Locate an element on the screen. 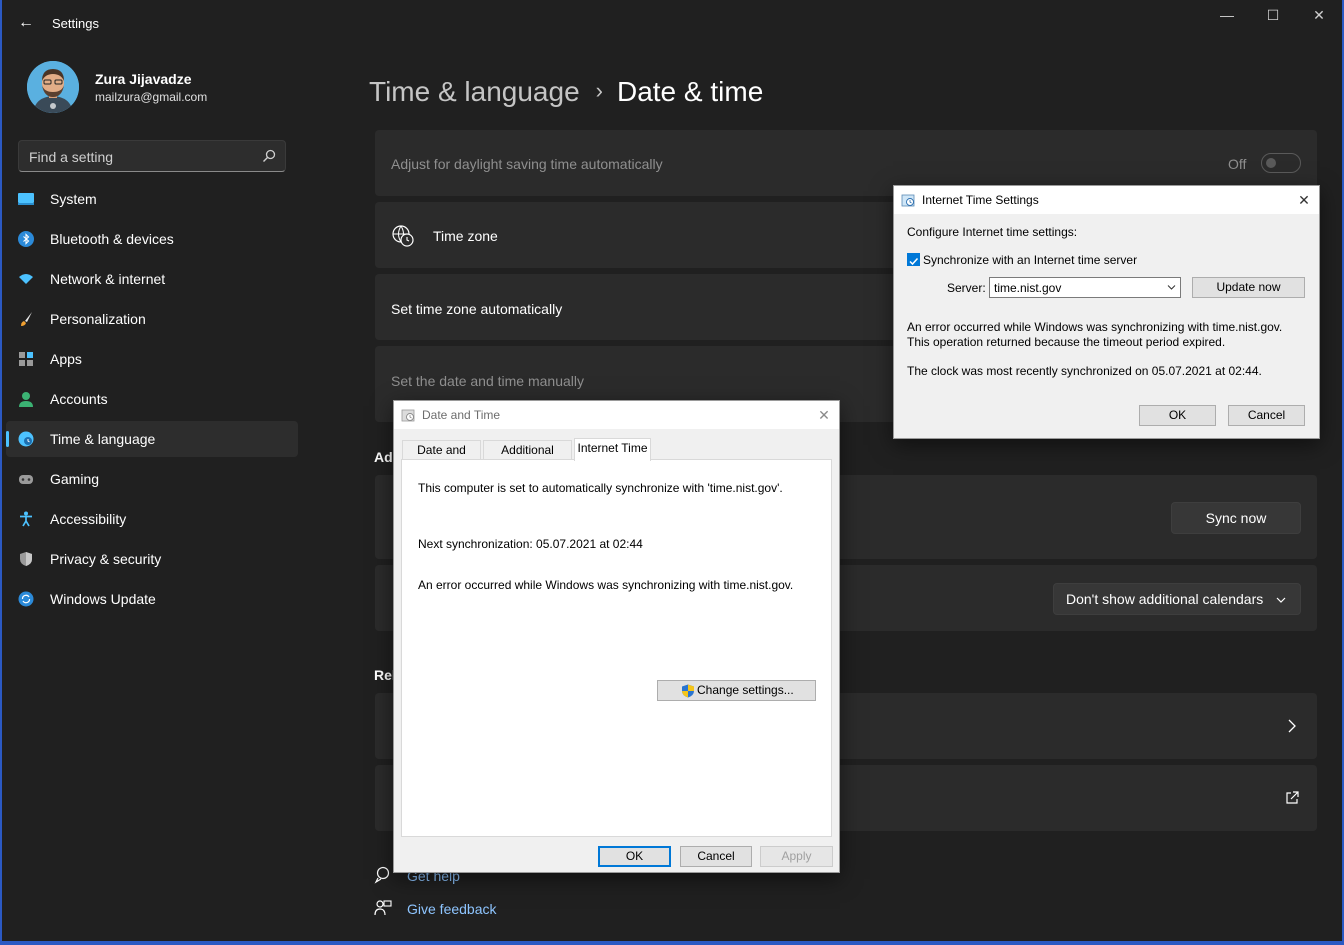  breadcrumb: Time & language › Date & time is located at coordinates (566, 96).